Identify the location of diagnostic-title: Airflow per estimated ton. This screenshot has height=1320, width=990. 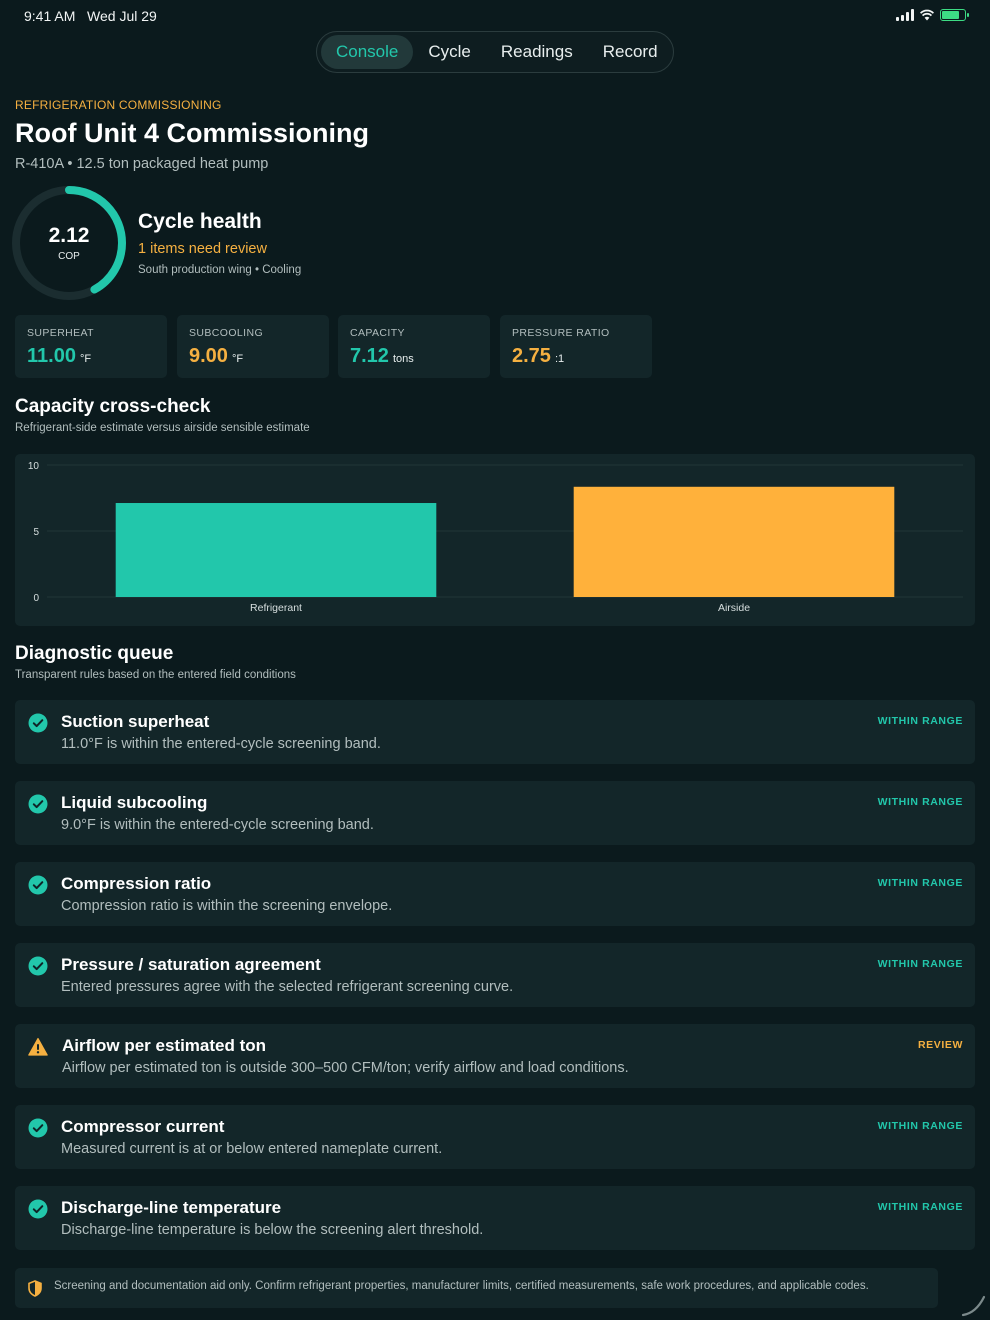
(164, 1045).